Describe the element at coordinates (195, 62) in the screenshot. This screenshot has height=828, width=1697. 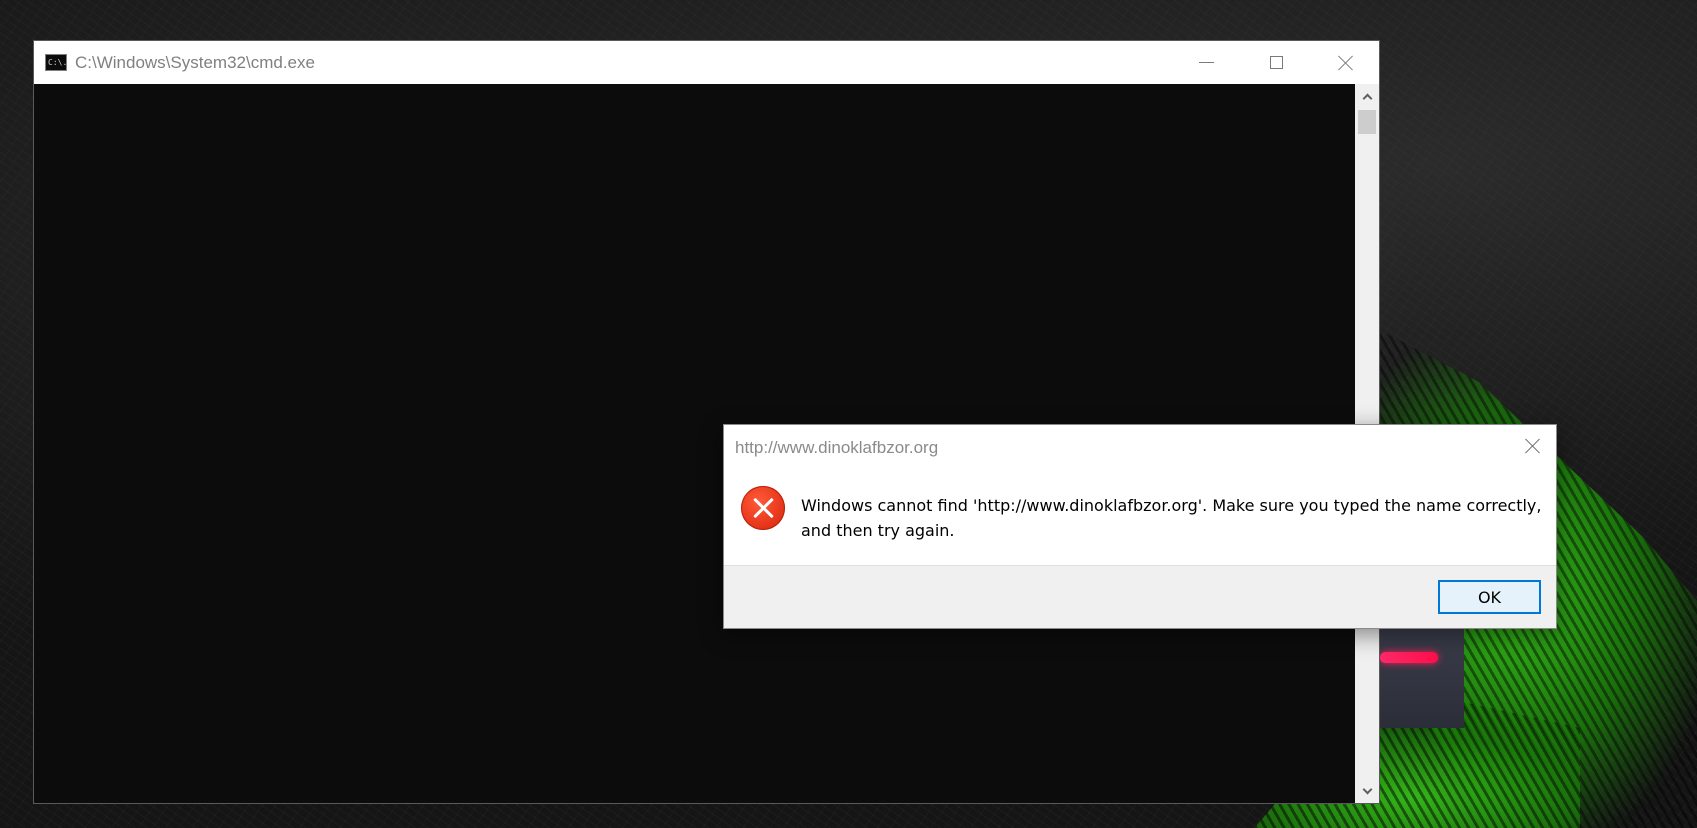
I see `window-title: C:\Windows\System32\cmd.exe` at that location.